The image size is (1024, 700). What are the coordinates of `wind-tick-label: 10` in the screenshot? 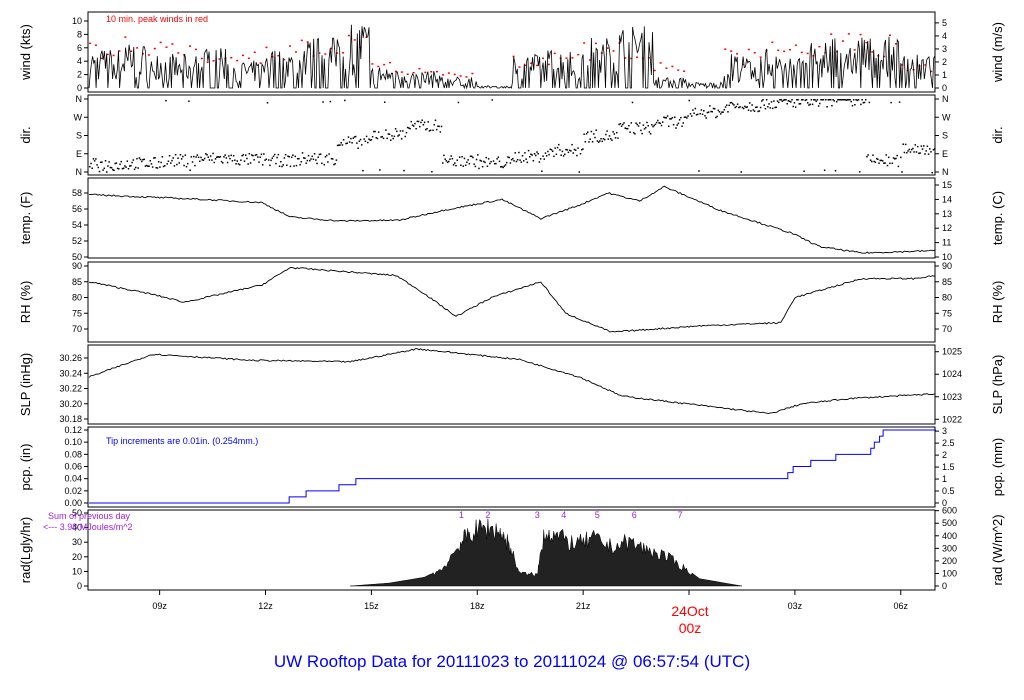 It's located at (77, 21).